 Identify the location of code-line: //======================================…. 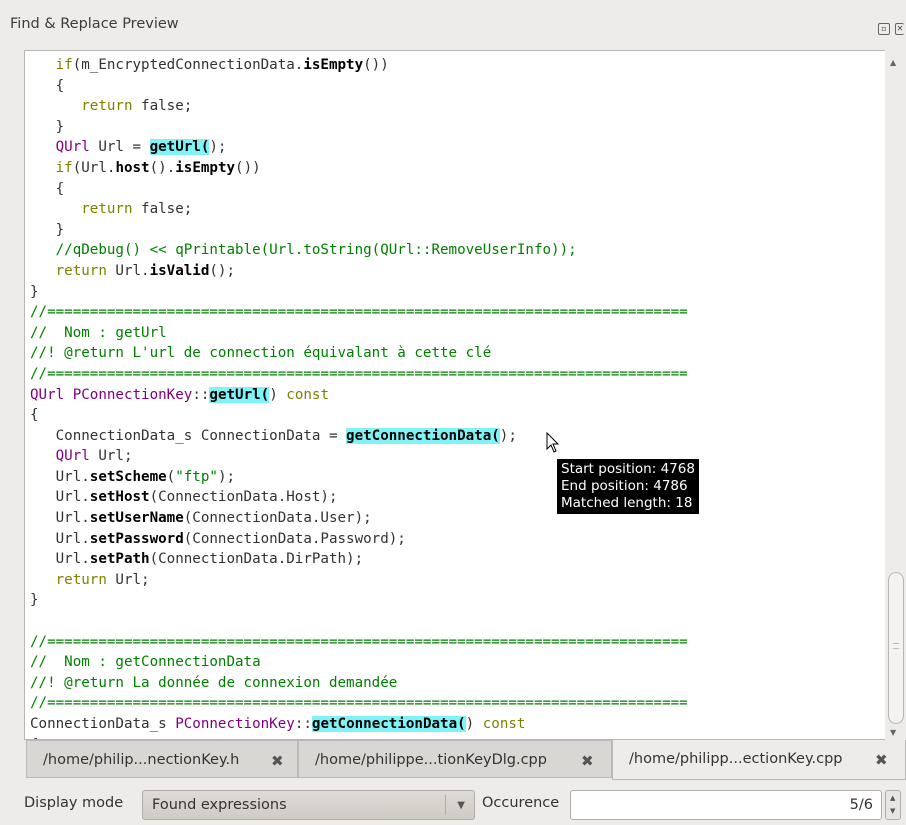
(359, 374).